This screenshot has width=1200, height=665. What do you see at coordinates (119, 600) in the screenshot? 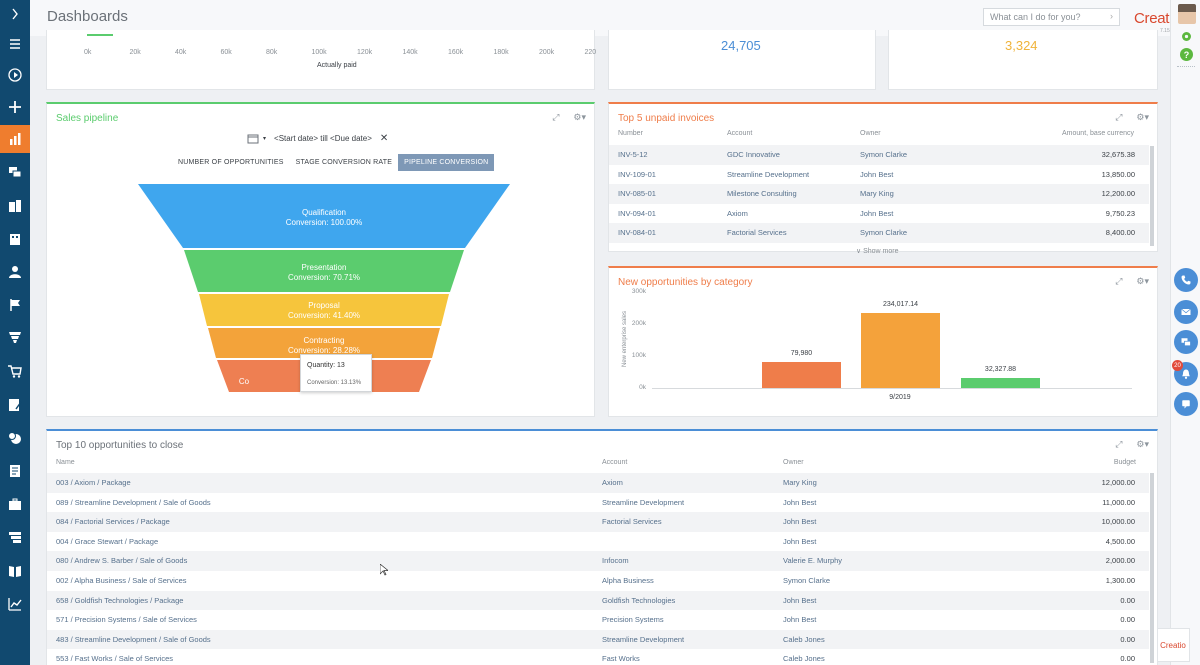
I see `opportunity-name: 658 / Goldfish Technologies / Package` at bounding box center [119, 600].